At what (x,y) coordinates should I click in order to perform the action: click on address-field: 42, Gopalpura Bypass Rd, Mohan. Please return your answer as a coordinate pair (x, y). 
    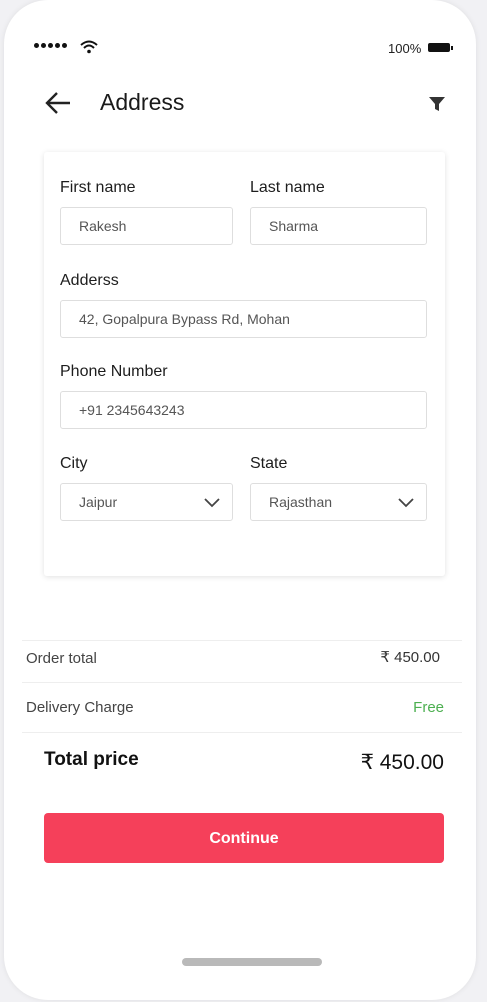
    Looking at the image, I should click on (243, 319).